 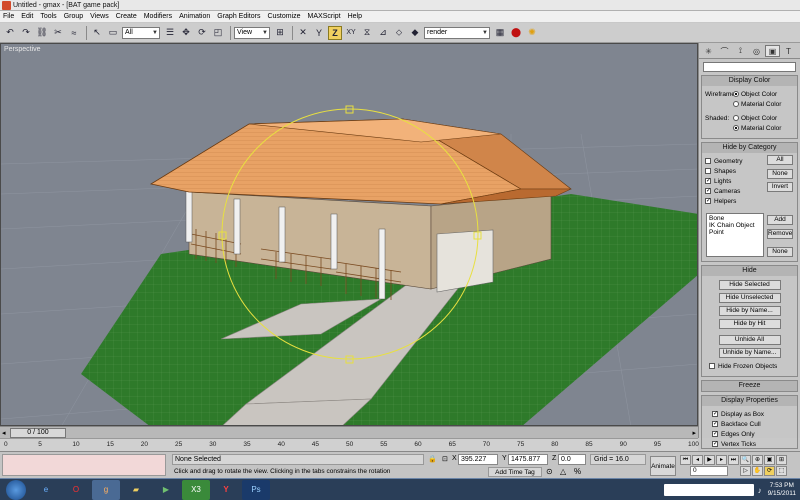 I want to click on align-icon: ⊿, so click(x=383, y=33).